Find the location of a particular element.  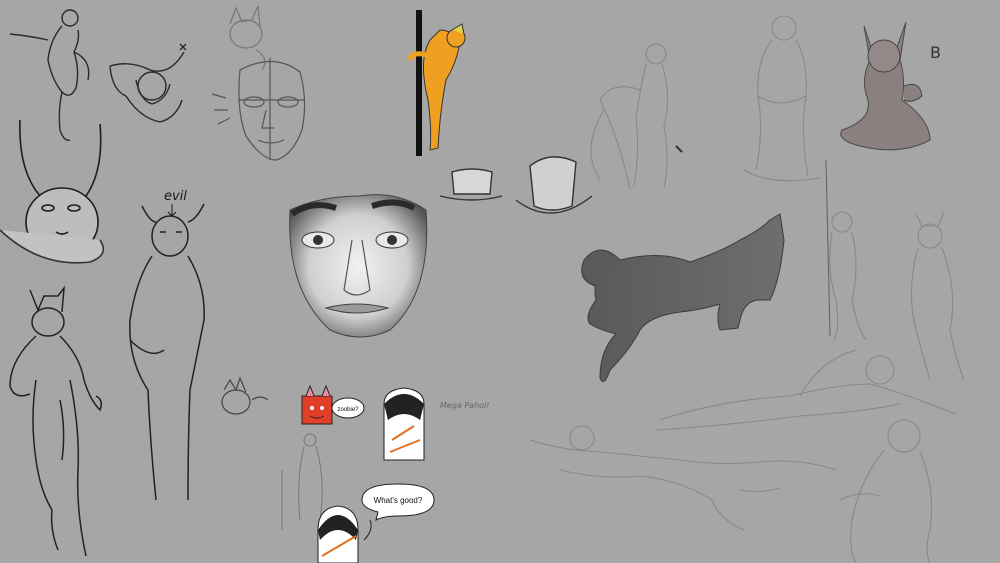

annotation-heart-doodle: B is located at coordinates (935, 52).